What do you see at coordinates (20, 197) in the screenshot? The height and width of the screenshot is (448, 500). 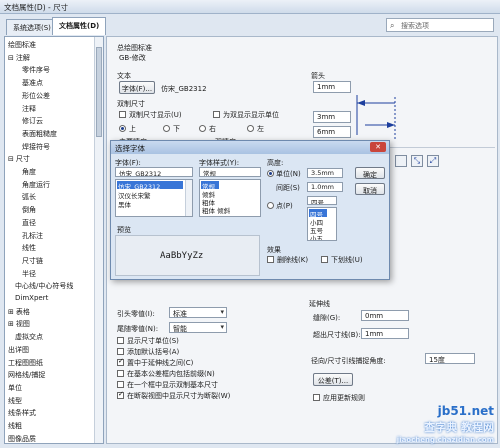 I see `tree-item: 弧长` at bounding box center [20, 197].